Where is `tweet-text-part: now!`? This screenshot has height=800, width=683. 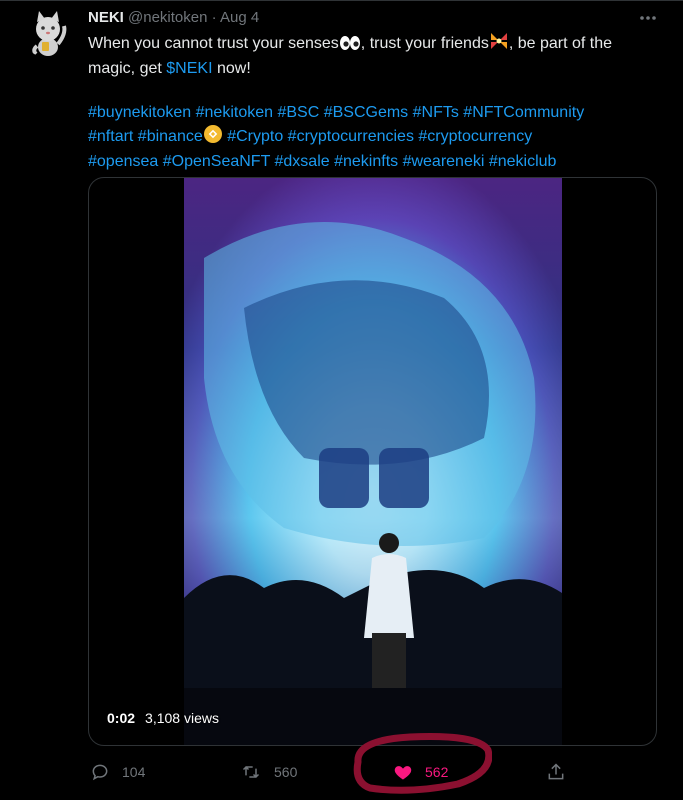
tweet-text-part: now! is located at coordinates (231, 68).